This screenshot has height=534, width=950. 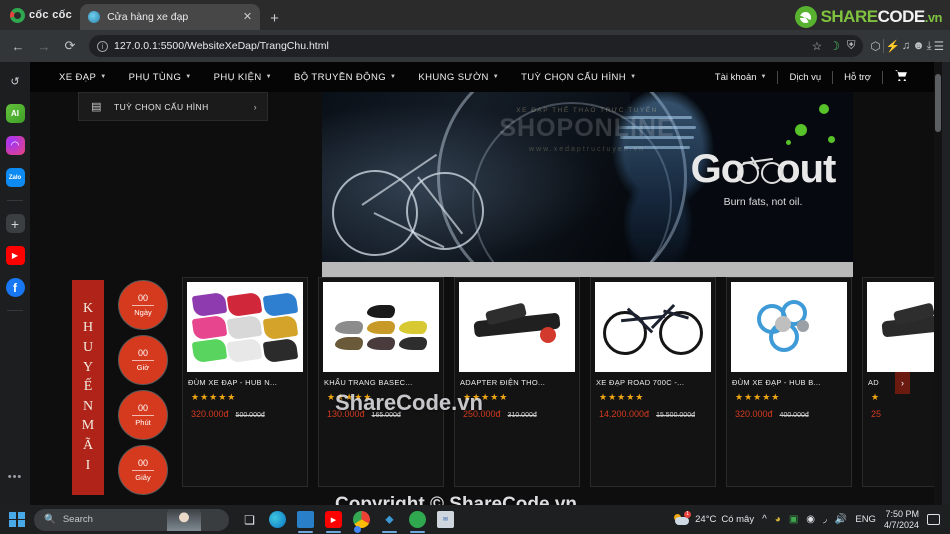 I want to click on start-button, so click(x=17, y=519).